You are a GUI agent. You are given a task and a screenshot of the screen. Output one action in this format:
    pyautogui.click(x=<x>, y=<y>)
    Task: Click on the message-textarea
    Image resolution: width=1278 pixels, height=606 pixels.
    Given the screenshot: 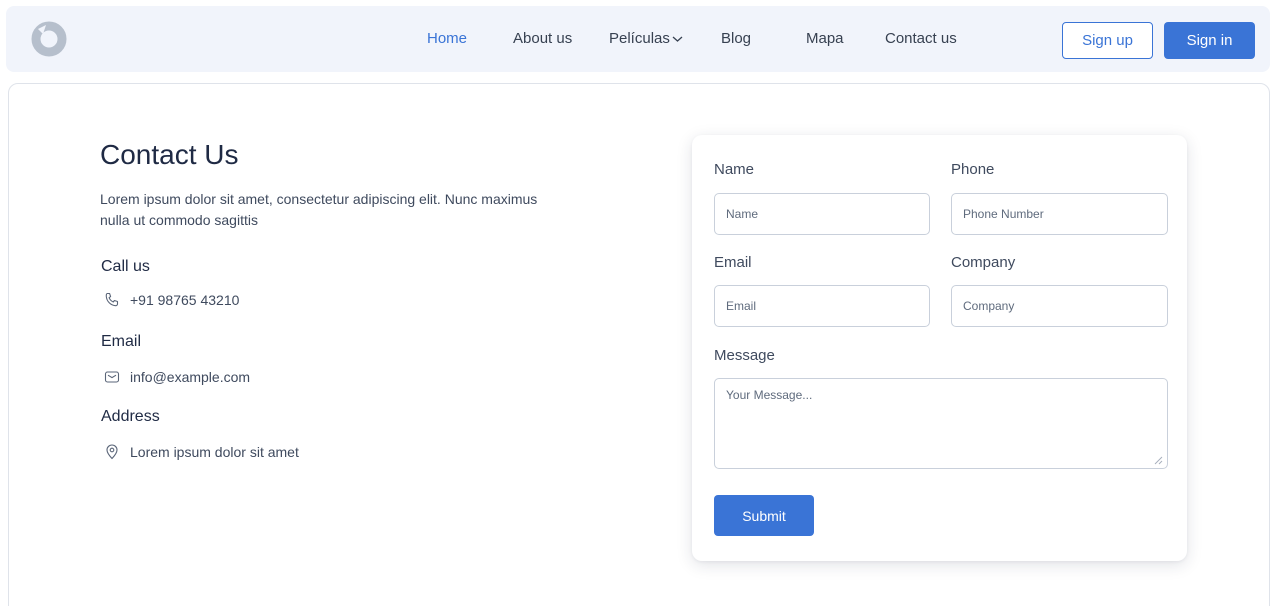 What is the action you would take?
    pyautogui.click(x=941, y=423)
    